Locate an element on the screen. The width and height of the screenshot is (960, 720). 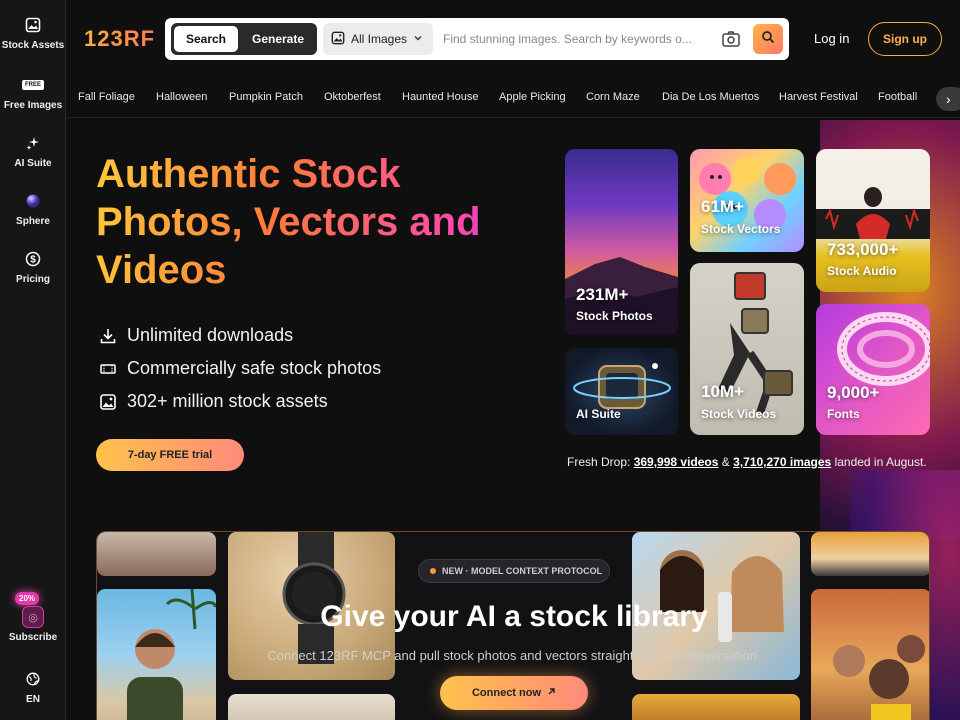
globe-icon is located at coordinates (33, 679).